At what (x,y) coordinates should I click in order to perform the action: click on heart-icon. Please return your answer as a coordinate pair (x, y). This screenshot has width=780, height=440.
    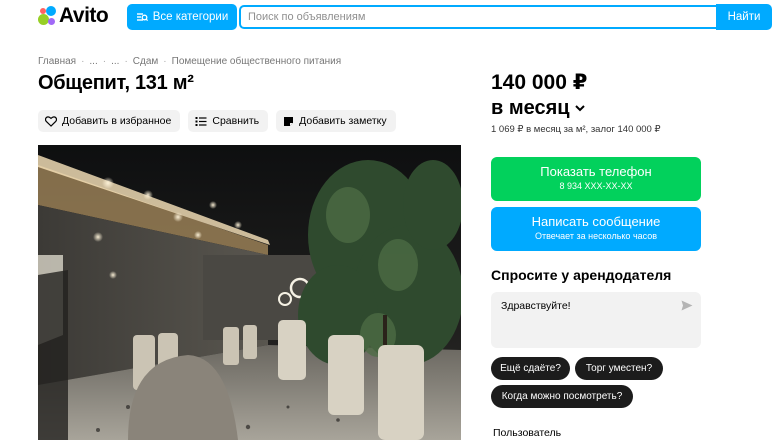
    Looking at the image, I should click on (51, 121).